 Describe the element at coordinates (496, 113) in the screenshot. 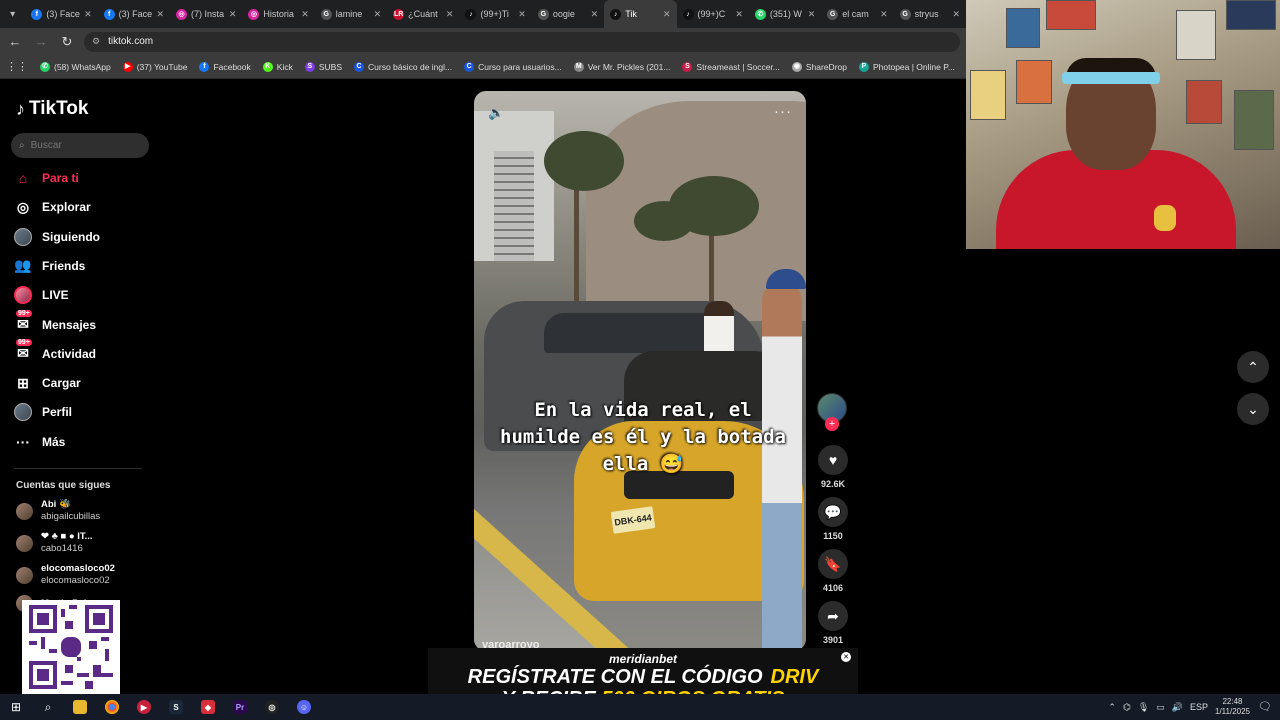

I see `volume-icon: 🔈` at that location.